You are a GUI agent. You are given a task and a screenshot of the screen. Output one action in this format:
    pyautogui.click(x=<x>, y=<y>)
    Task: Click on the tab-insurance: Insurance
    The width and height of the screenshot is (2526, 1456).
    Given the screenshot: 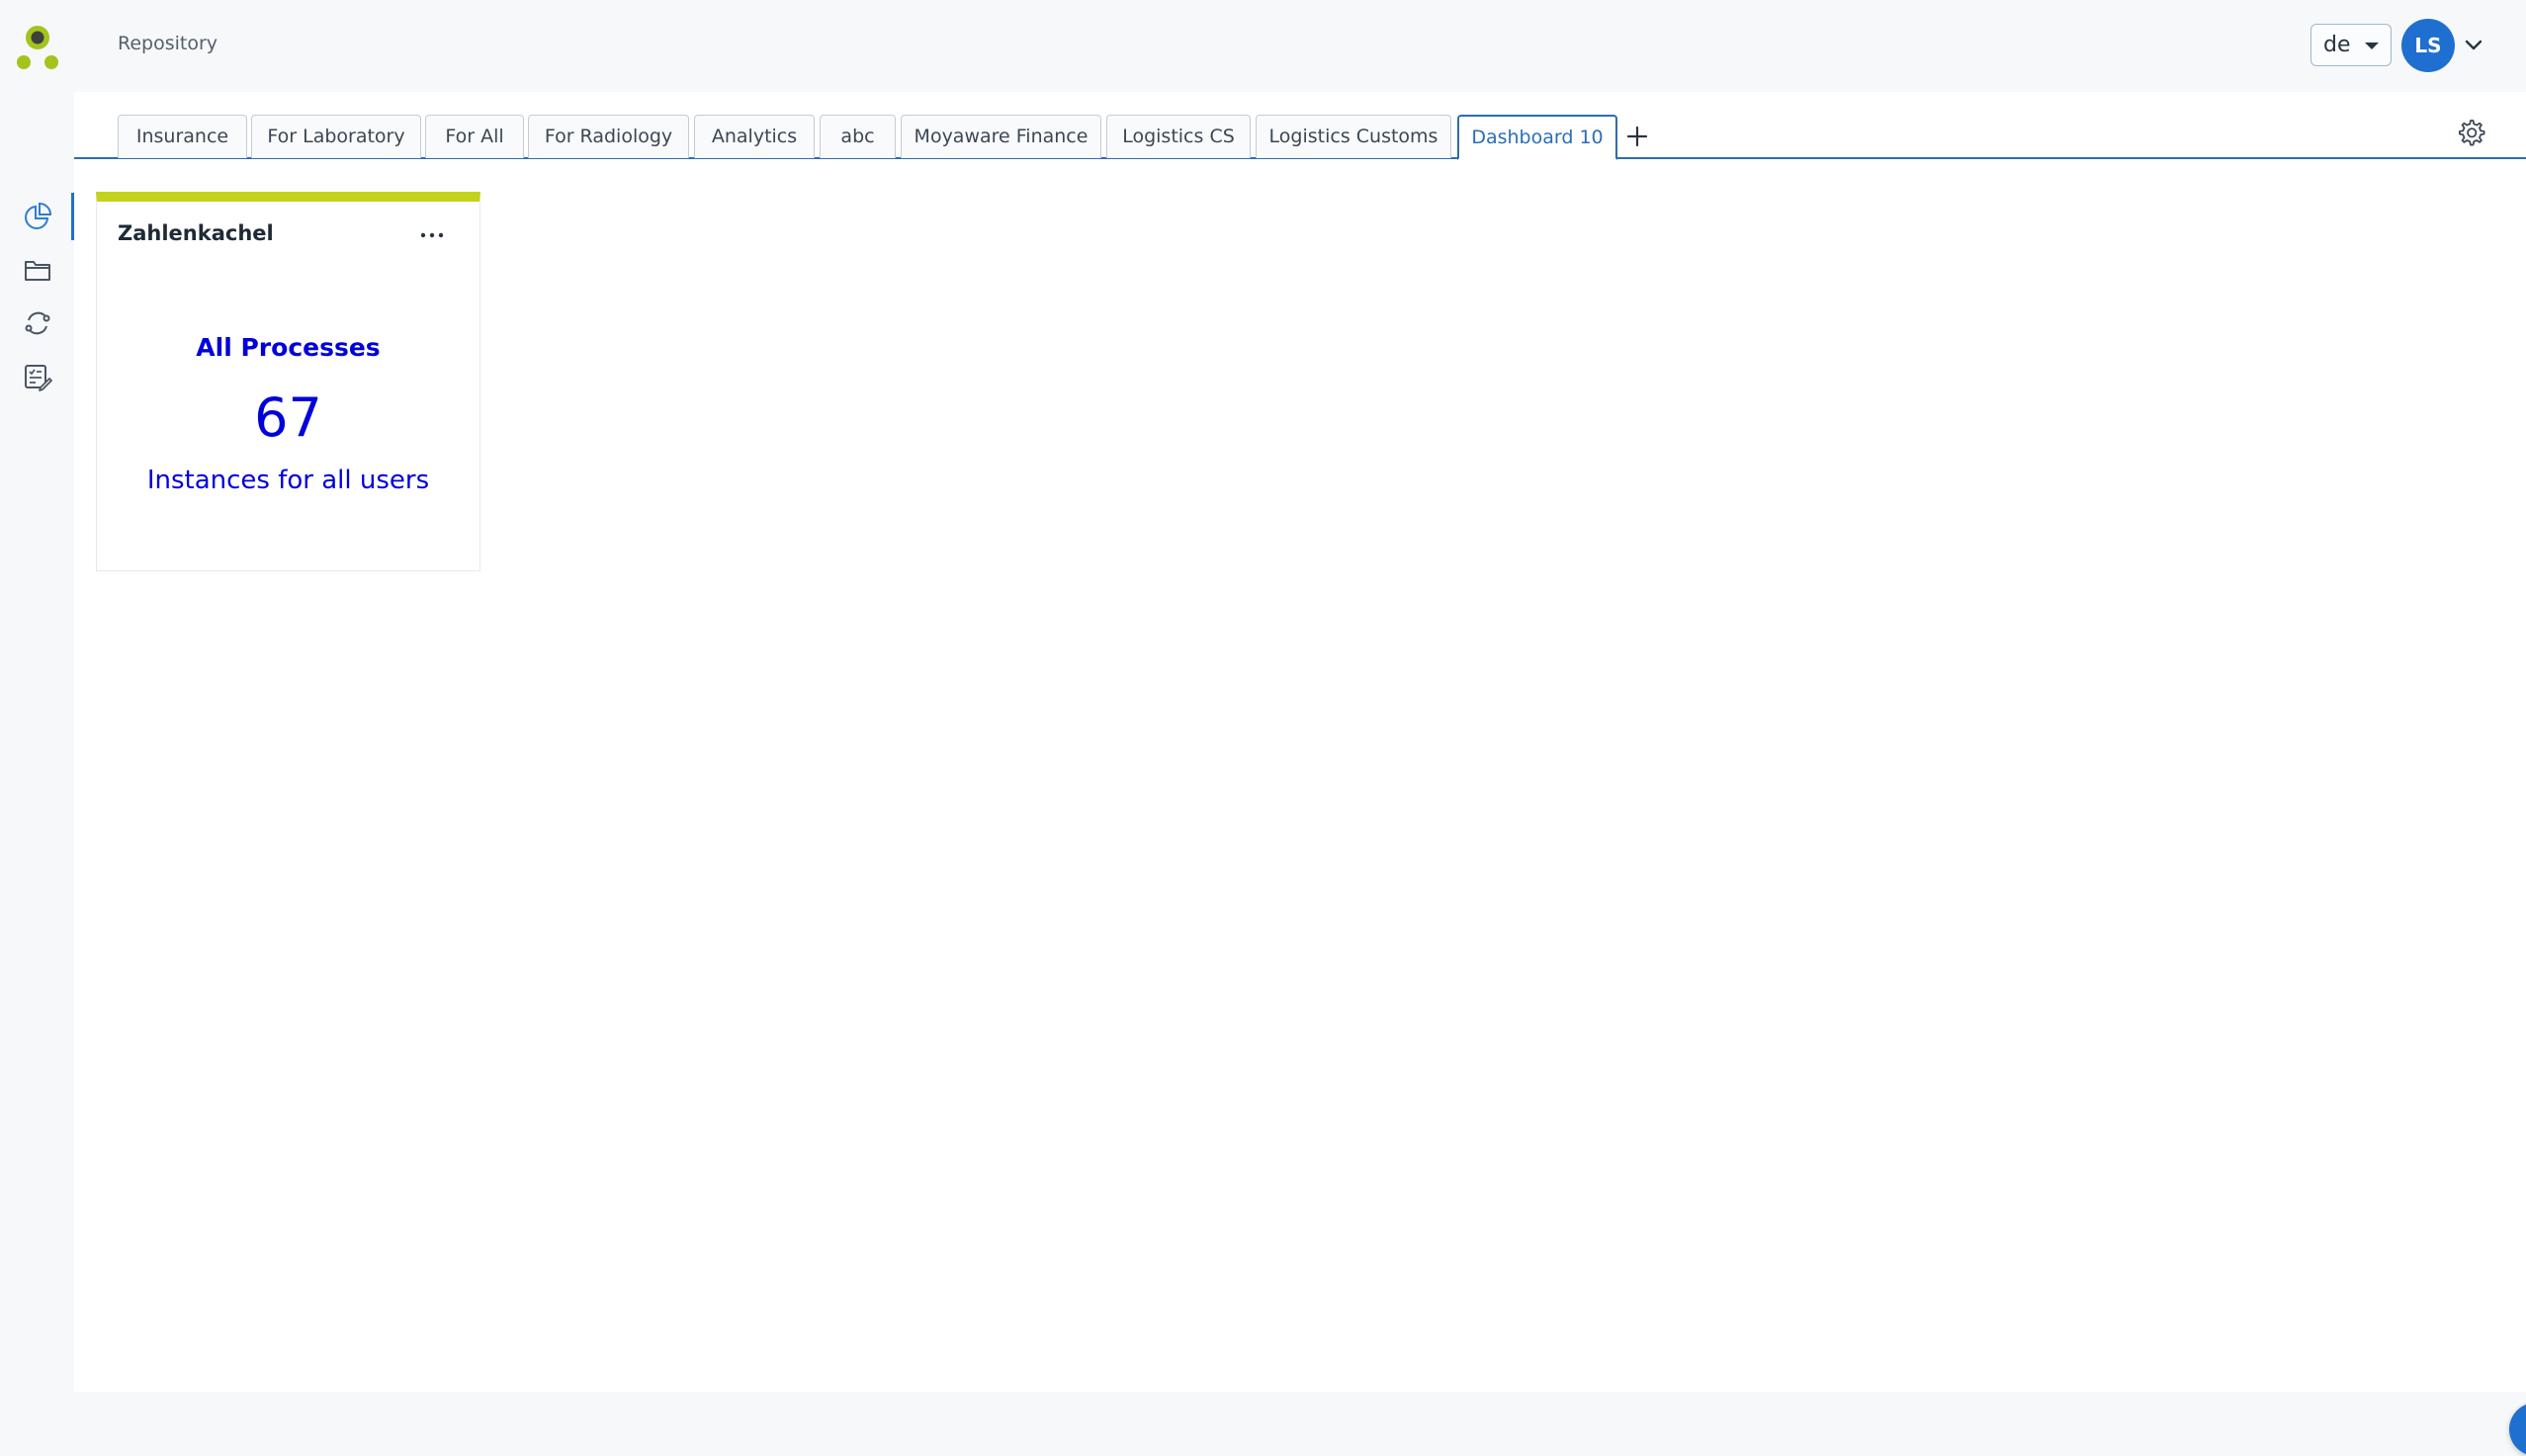 What is the action you would take?
    pyautogui.click(x=183, y=136)
    